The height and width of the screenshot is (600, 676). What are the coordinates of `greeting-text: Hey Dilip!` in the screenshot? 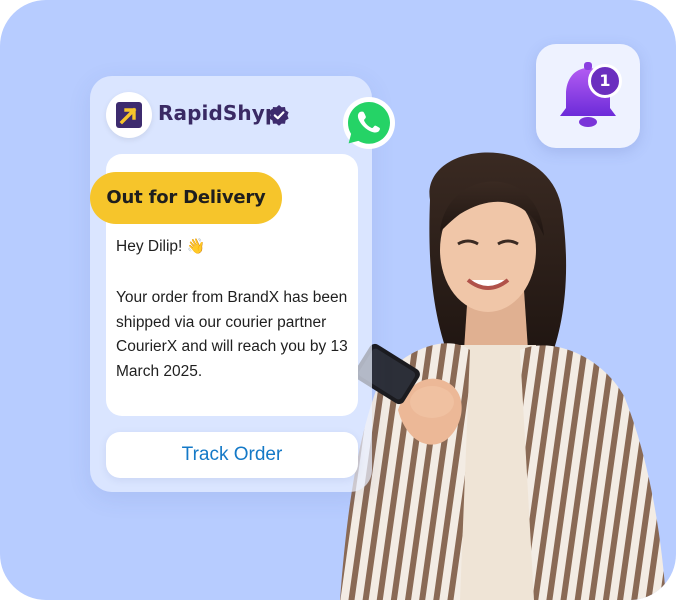 It's located at (149, 246).